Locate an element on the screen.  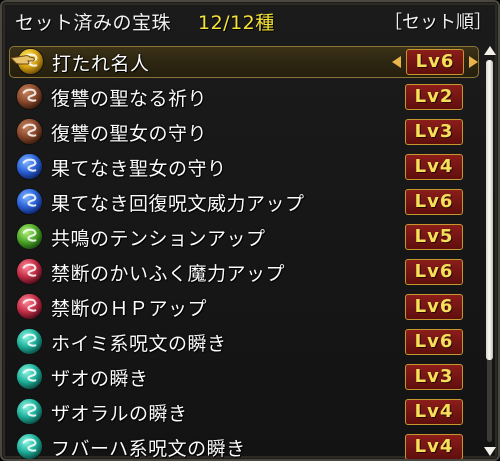
jewel-row: 果てなき回復呪文威力アップ Lv6 is located at coordinates (244, 202).